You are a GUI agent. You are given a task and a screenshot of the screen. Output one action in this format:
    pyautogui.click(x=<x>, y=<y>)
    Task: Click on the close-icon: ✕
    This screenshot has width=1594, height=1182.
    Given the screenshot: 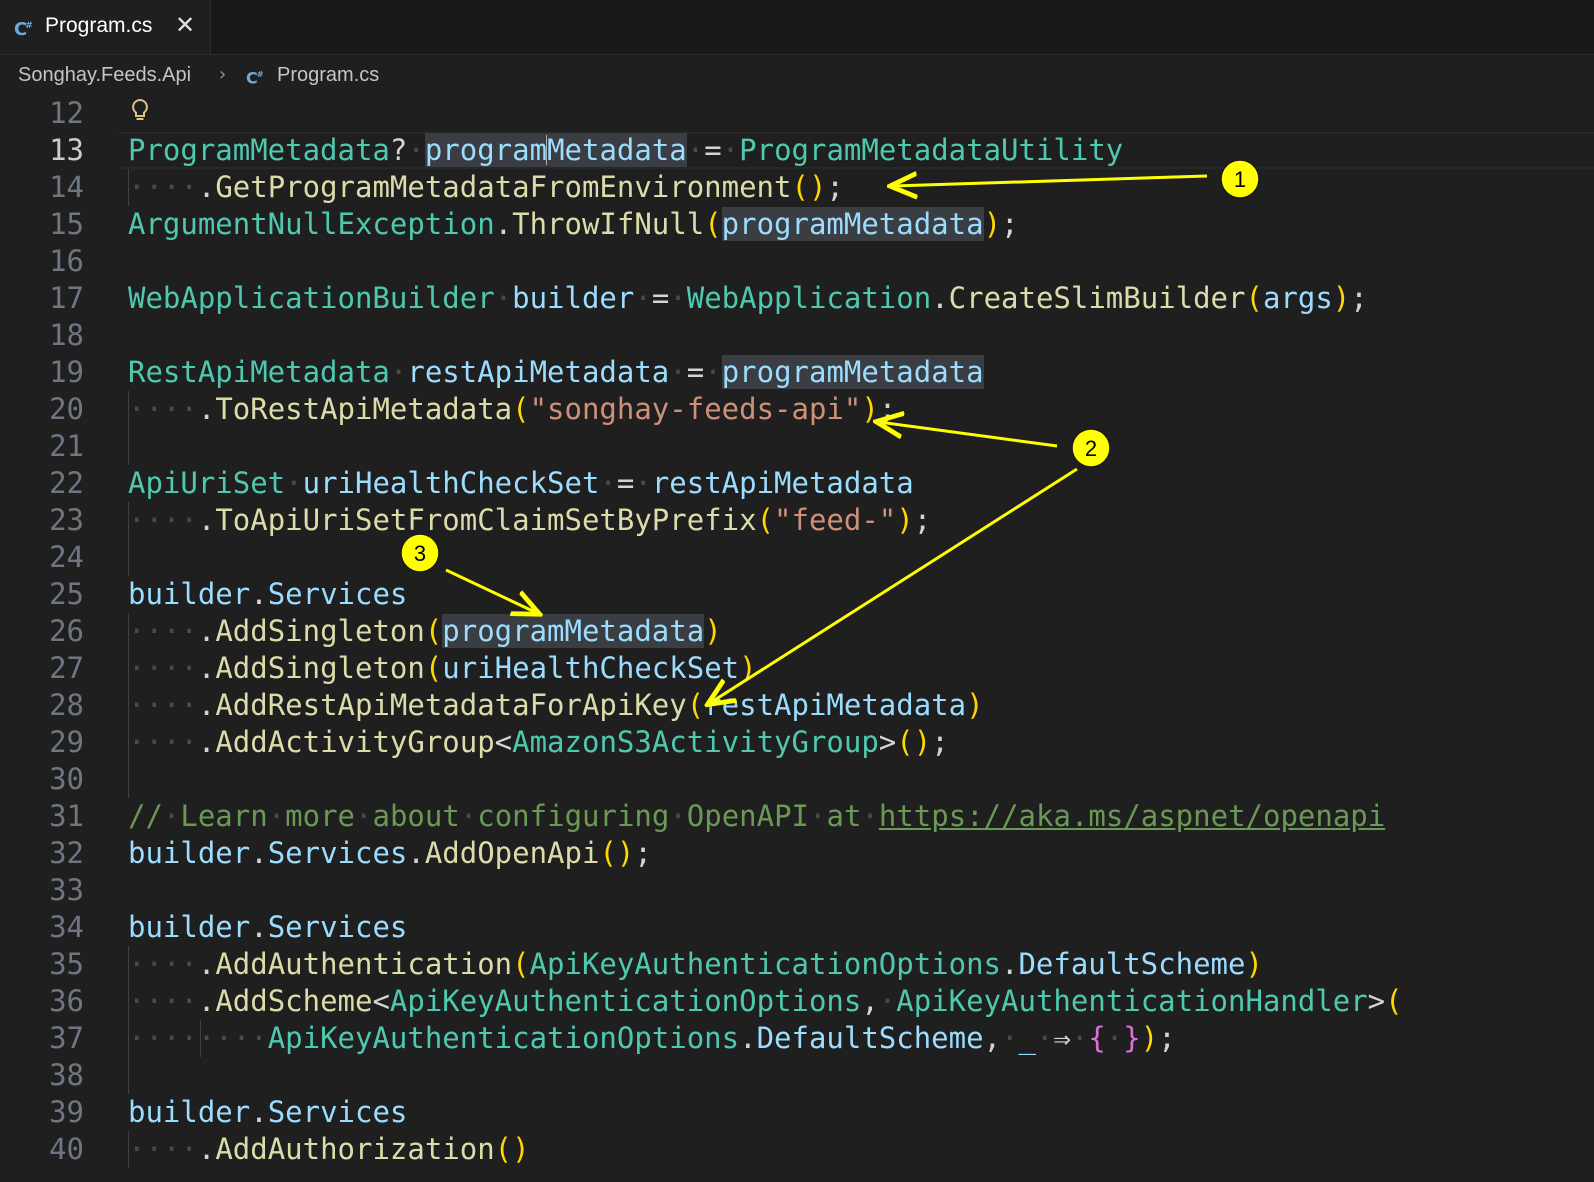 What is the action you would take?
    pyautogui.click(x=185, y=25)
    